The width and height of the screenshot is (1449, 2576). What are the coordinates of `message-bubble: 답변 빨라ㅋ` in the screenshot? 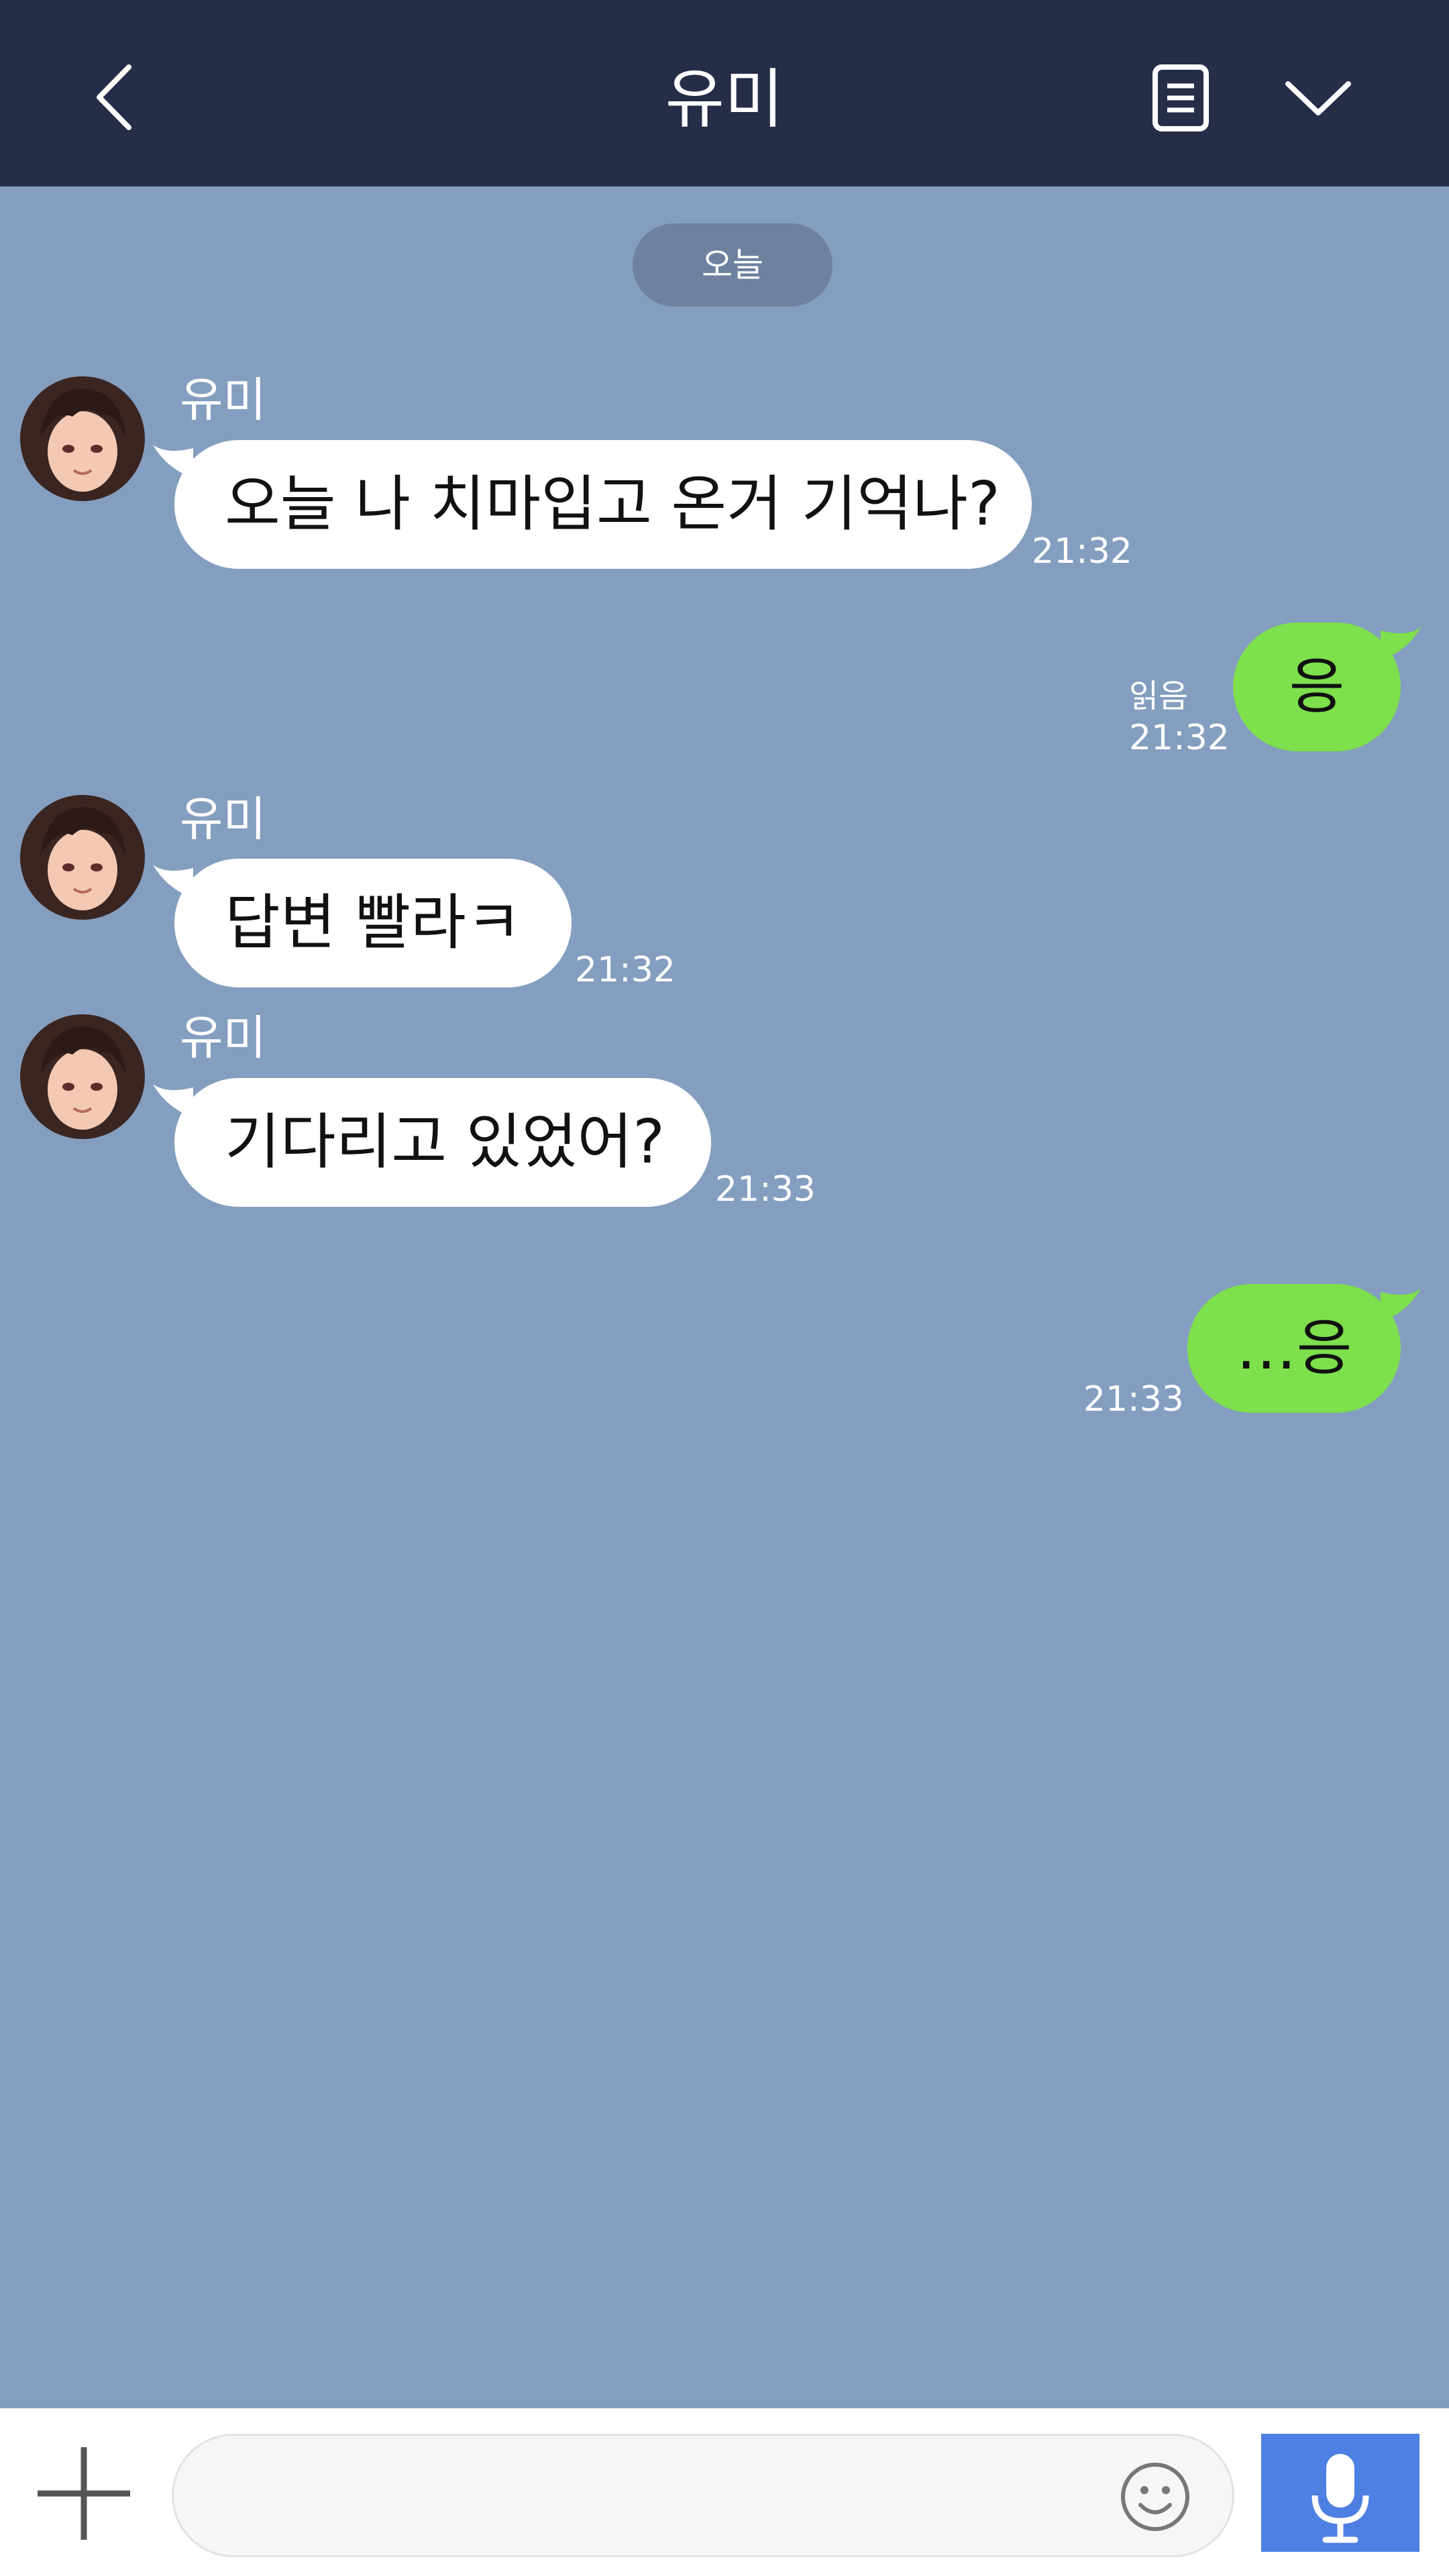 It's located at (373, 923).